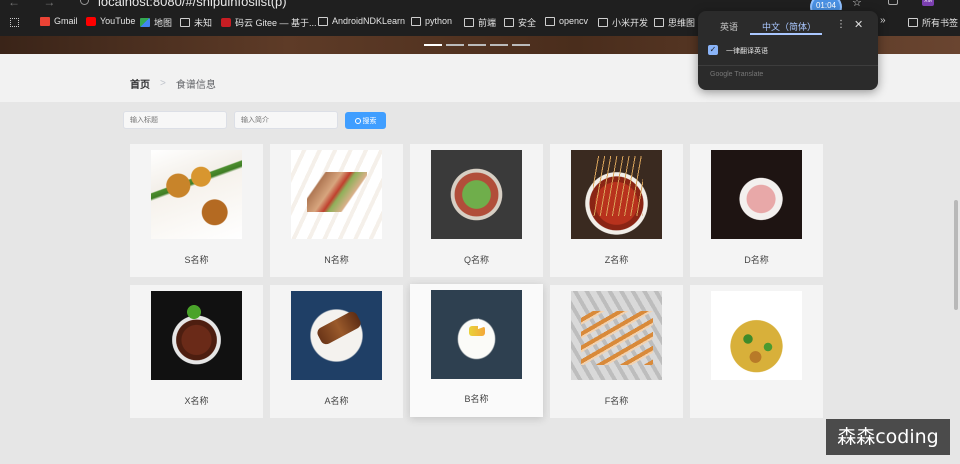  What do you see at coordinates (163, 23) in the screenshot?
I see `bookmark-label: 地图` at bounding box center [163, 23].